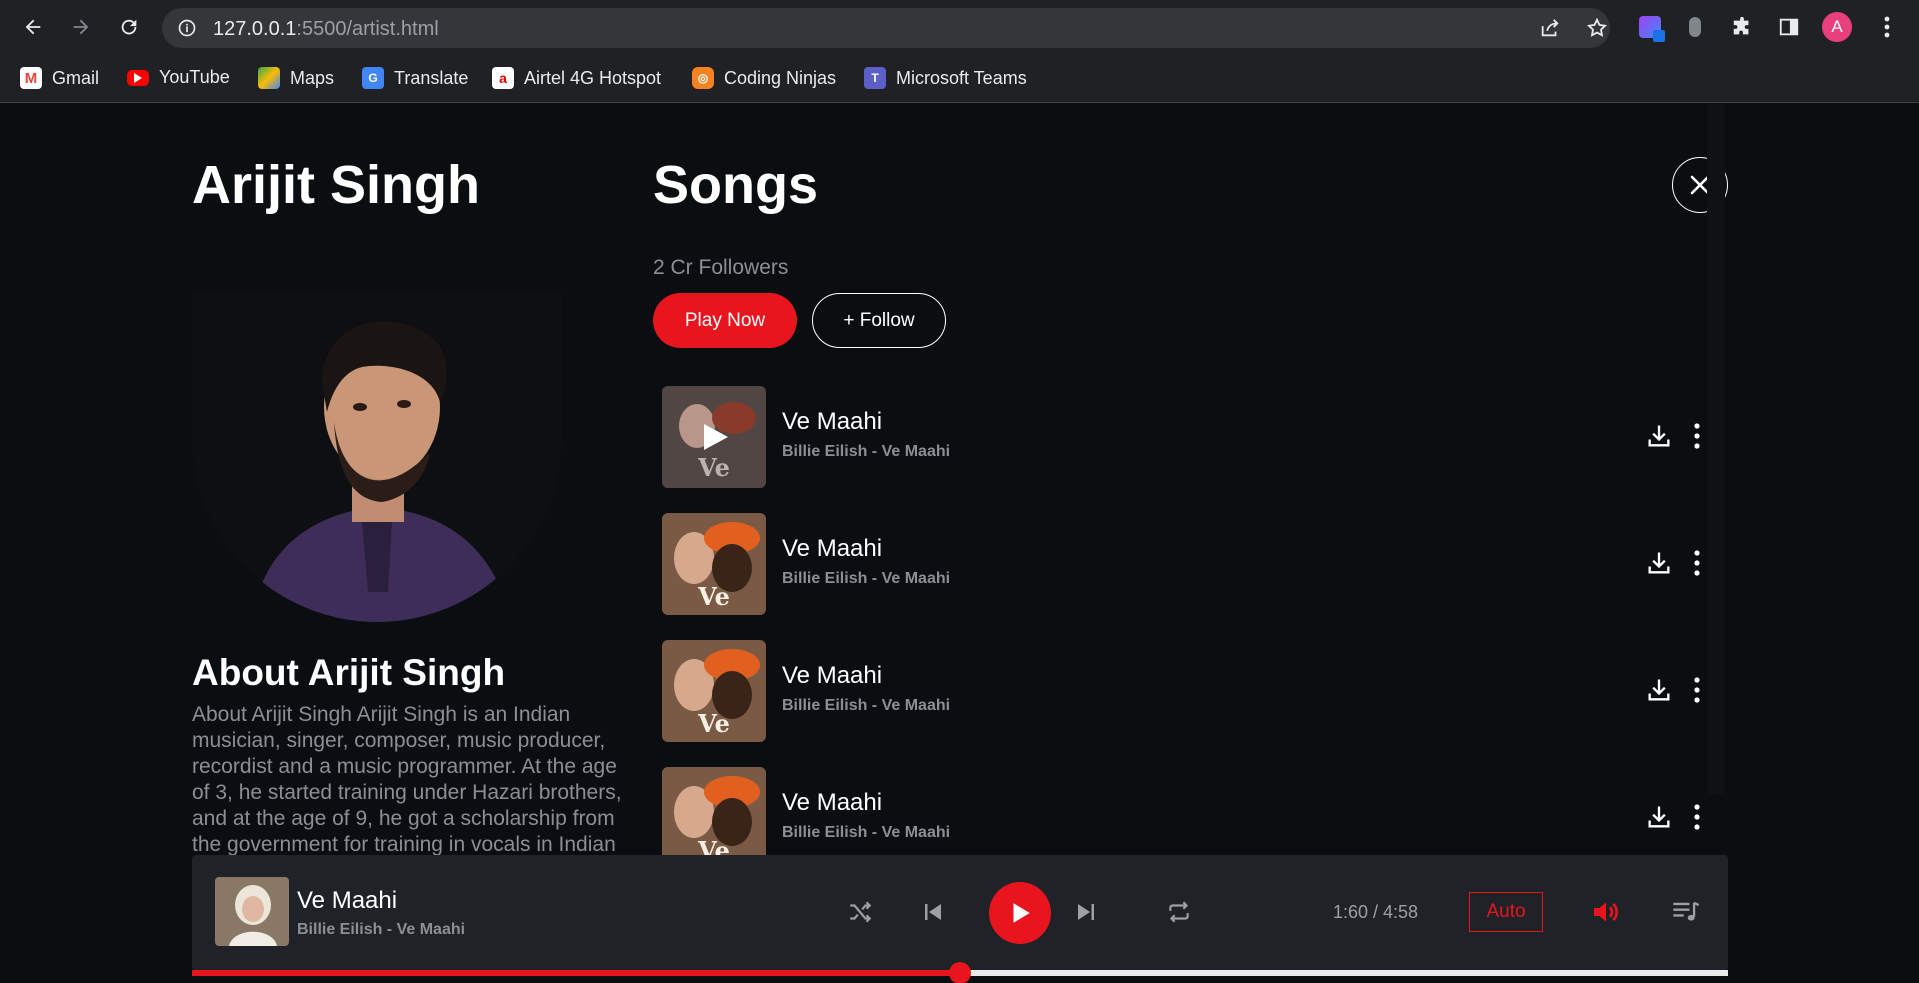 The height and width of the screenshot is (983, 1919). Describe the element at coordinates (1837, 27) in the screenshot. I see `avatar: A` at that location.